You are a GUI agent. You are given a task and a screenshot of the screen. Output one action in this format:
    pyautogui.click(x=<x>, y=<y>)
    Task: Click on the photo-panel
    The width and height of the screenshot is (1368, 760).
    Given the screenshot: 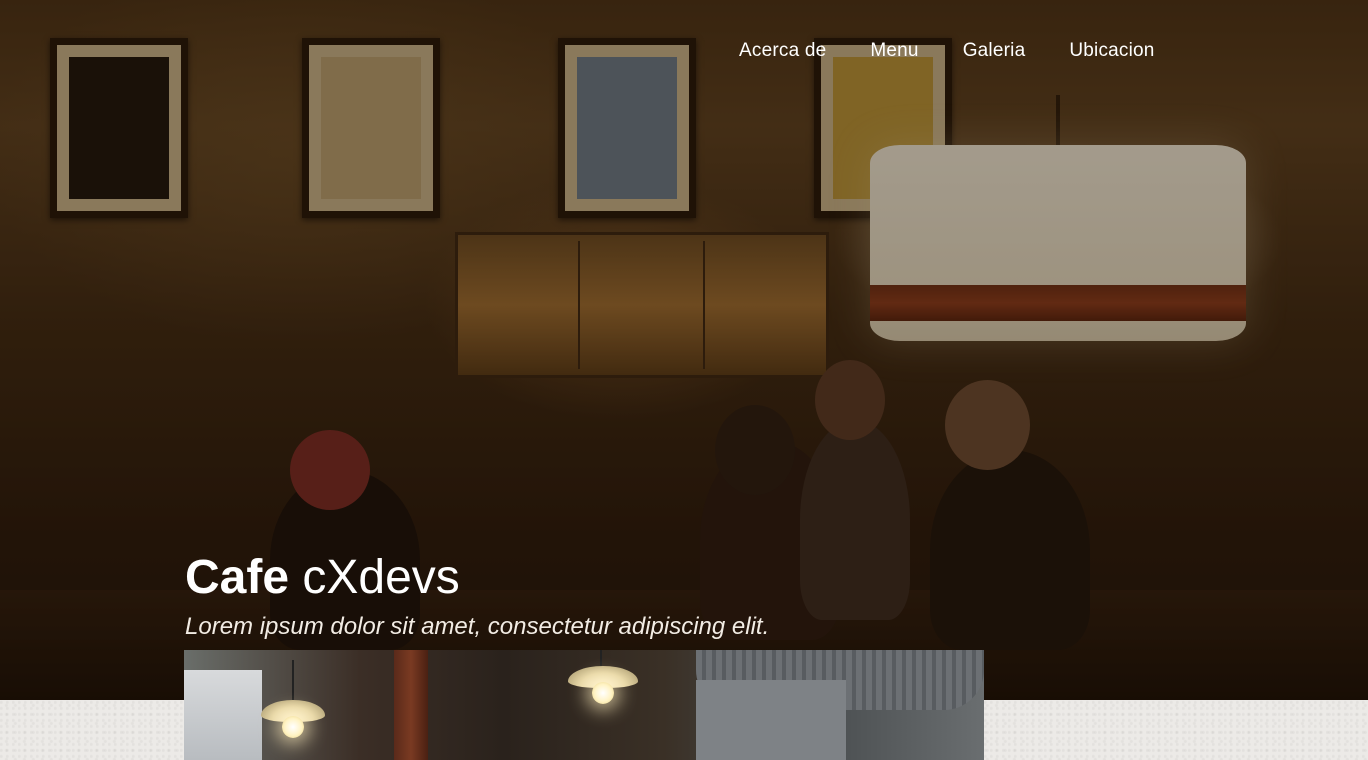 What is the action you would take?
    pyautogui.click(x=771, y=720)
    